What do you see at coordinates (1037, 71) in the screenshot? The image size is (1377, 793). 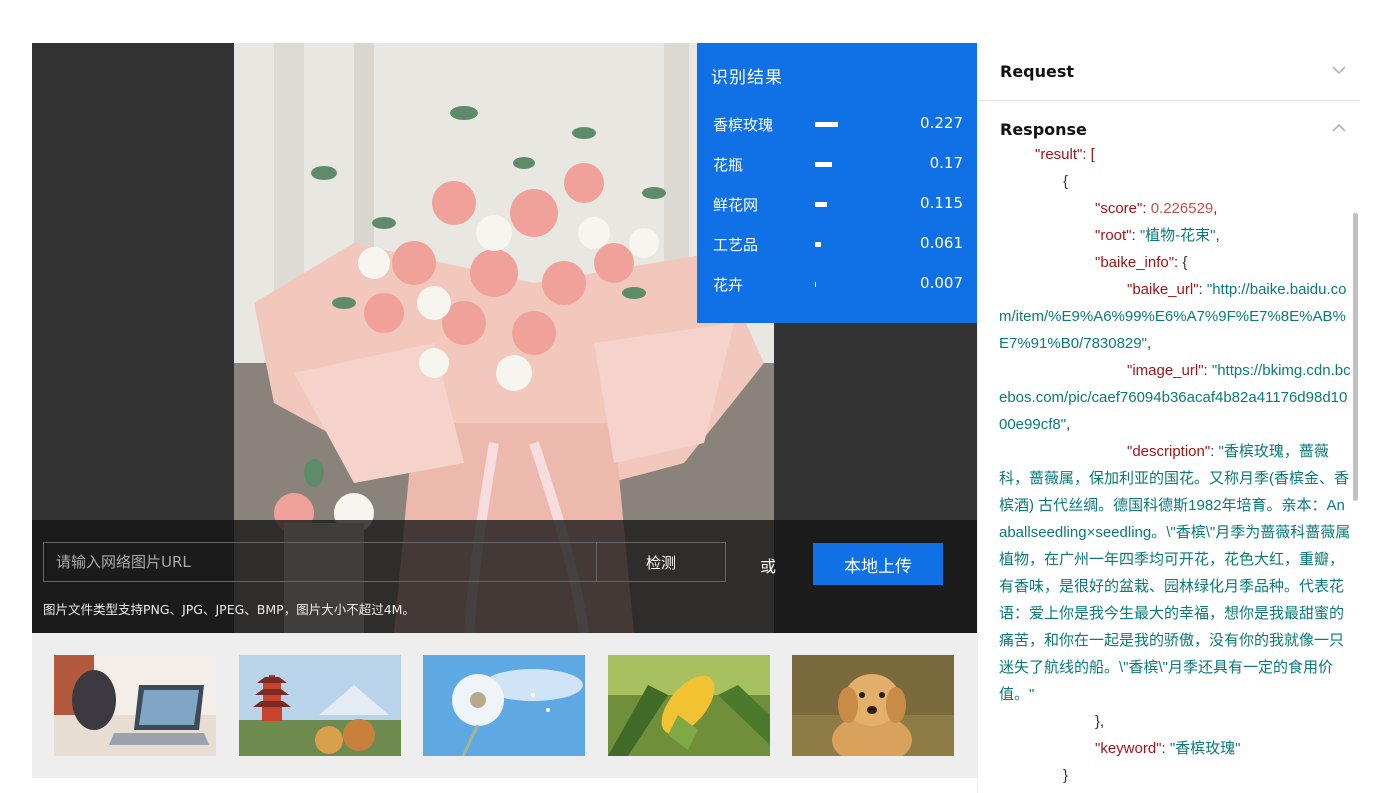 I see `request-title: Request` at bounding box center [1037, 71].